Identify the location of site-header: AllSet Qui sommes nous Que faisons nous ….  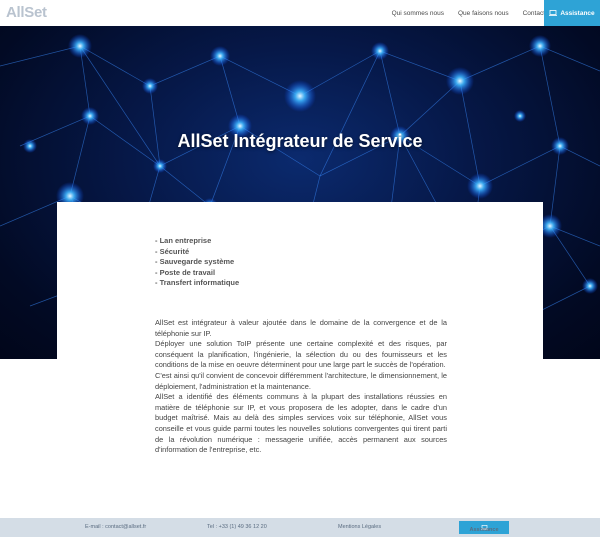
(300, 13).